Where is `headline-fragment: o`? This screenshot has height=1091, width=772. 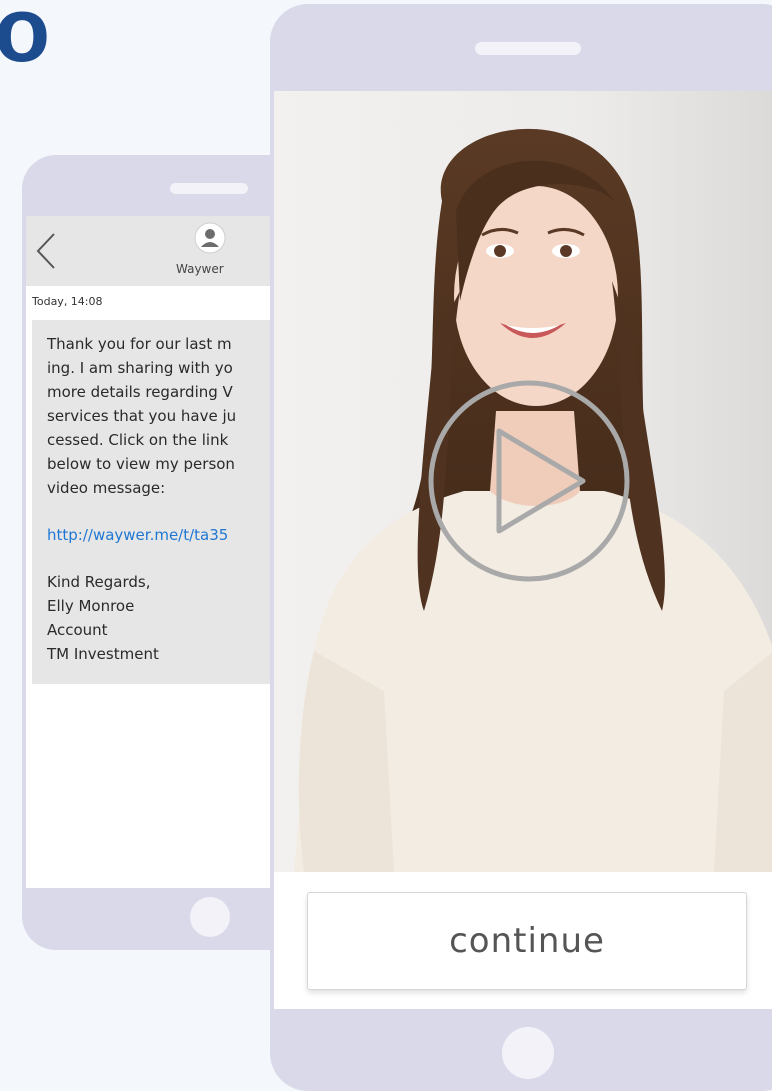
headline-fragment: o is located at coordinates (25, 40).